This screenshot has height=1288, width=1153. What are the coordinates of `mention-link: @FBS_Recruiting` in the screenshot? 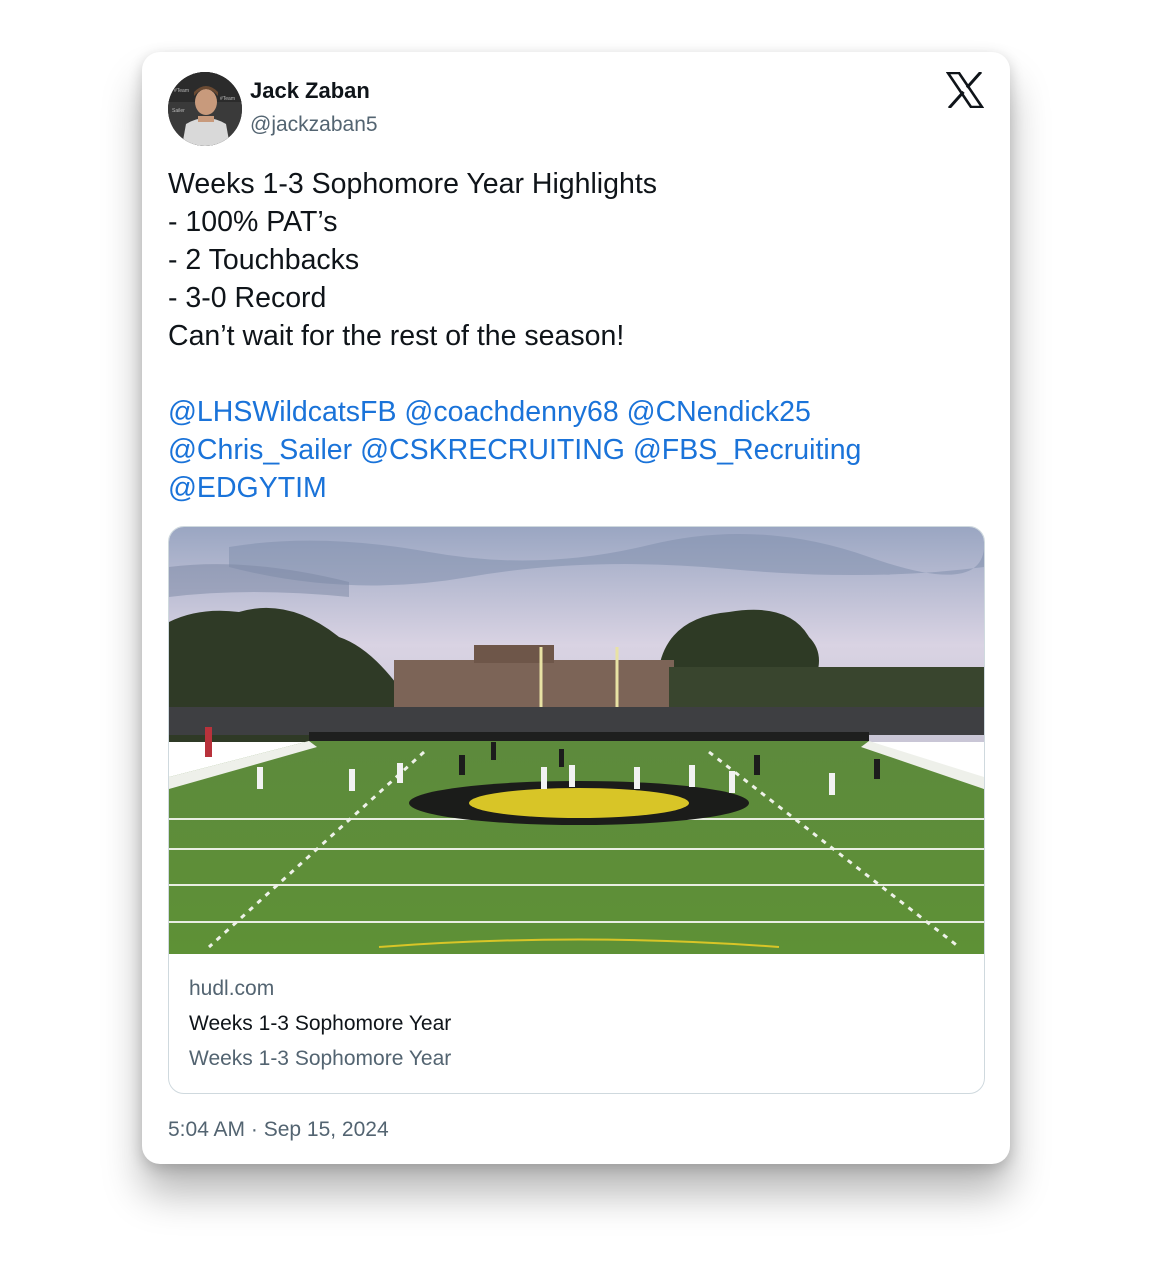 It's located at (747, 450).